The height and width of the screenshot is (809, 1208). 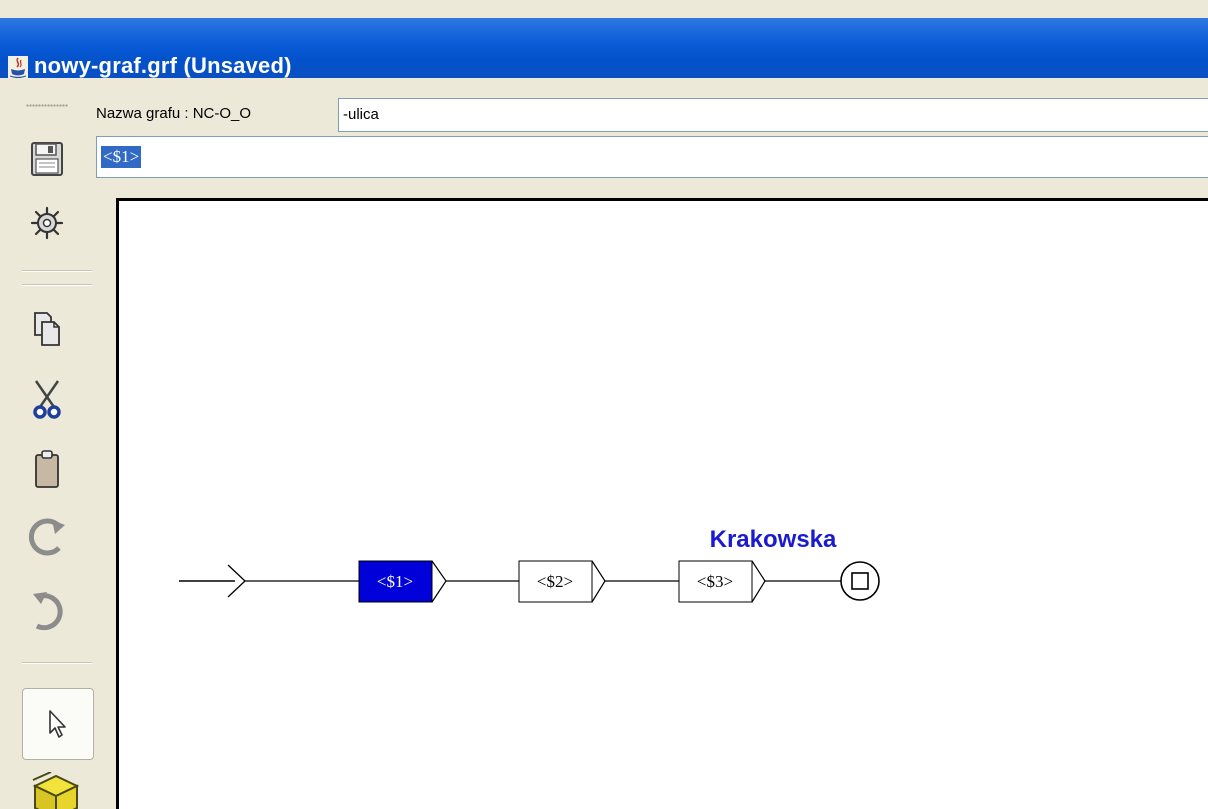 I want to click on java-icon, so click(x=18, y=67).